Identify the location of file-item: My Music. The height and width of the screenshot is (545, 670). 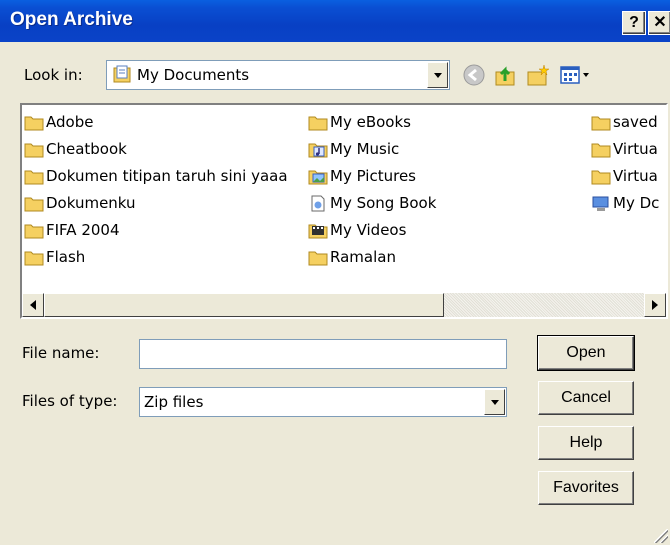
(353, 149).